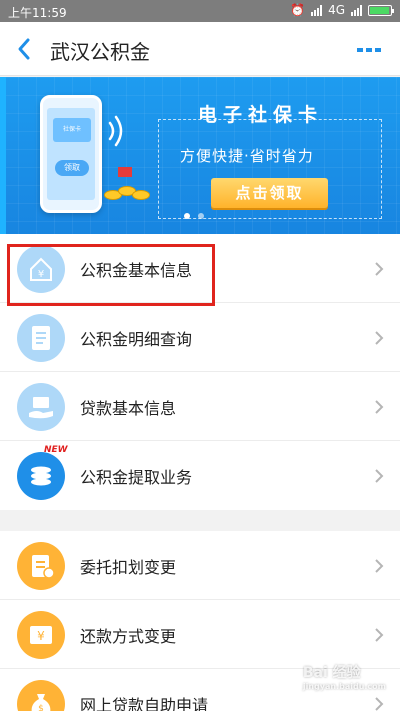 The image size is (400, 711). Describe the element at coordinates (41, 566) in the screenshot. I see `form-edit-icon` at that location.